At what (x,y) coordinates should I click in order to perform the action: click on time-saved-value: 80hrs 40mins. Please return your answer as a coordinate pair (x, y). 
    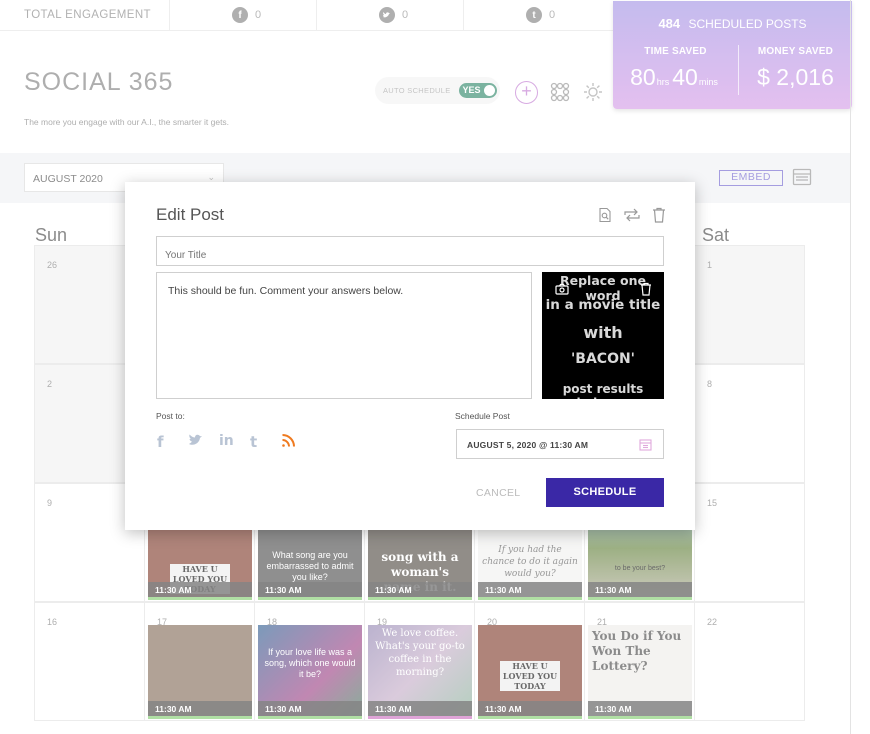
    Looking at the image, I should click on (674, 77).